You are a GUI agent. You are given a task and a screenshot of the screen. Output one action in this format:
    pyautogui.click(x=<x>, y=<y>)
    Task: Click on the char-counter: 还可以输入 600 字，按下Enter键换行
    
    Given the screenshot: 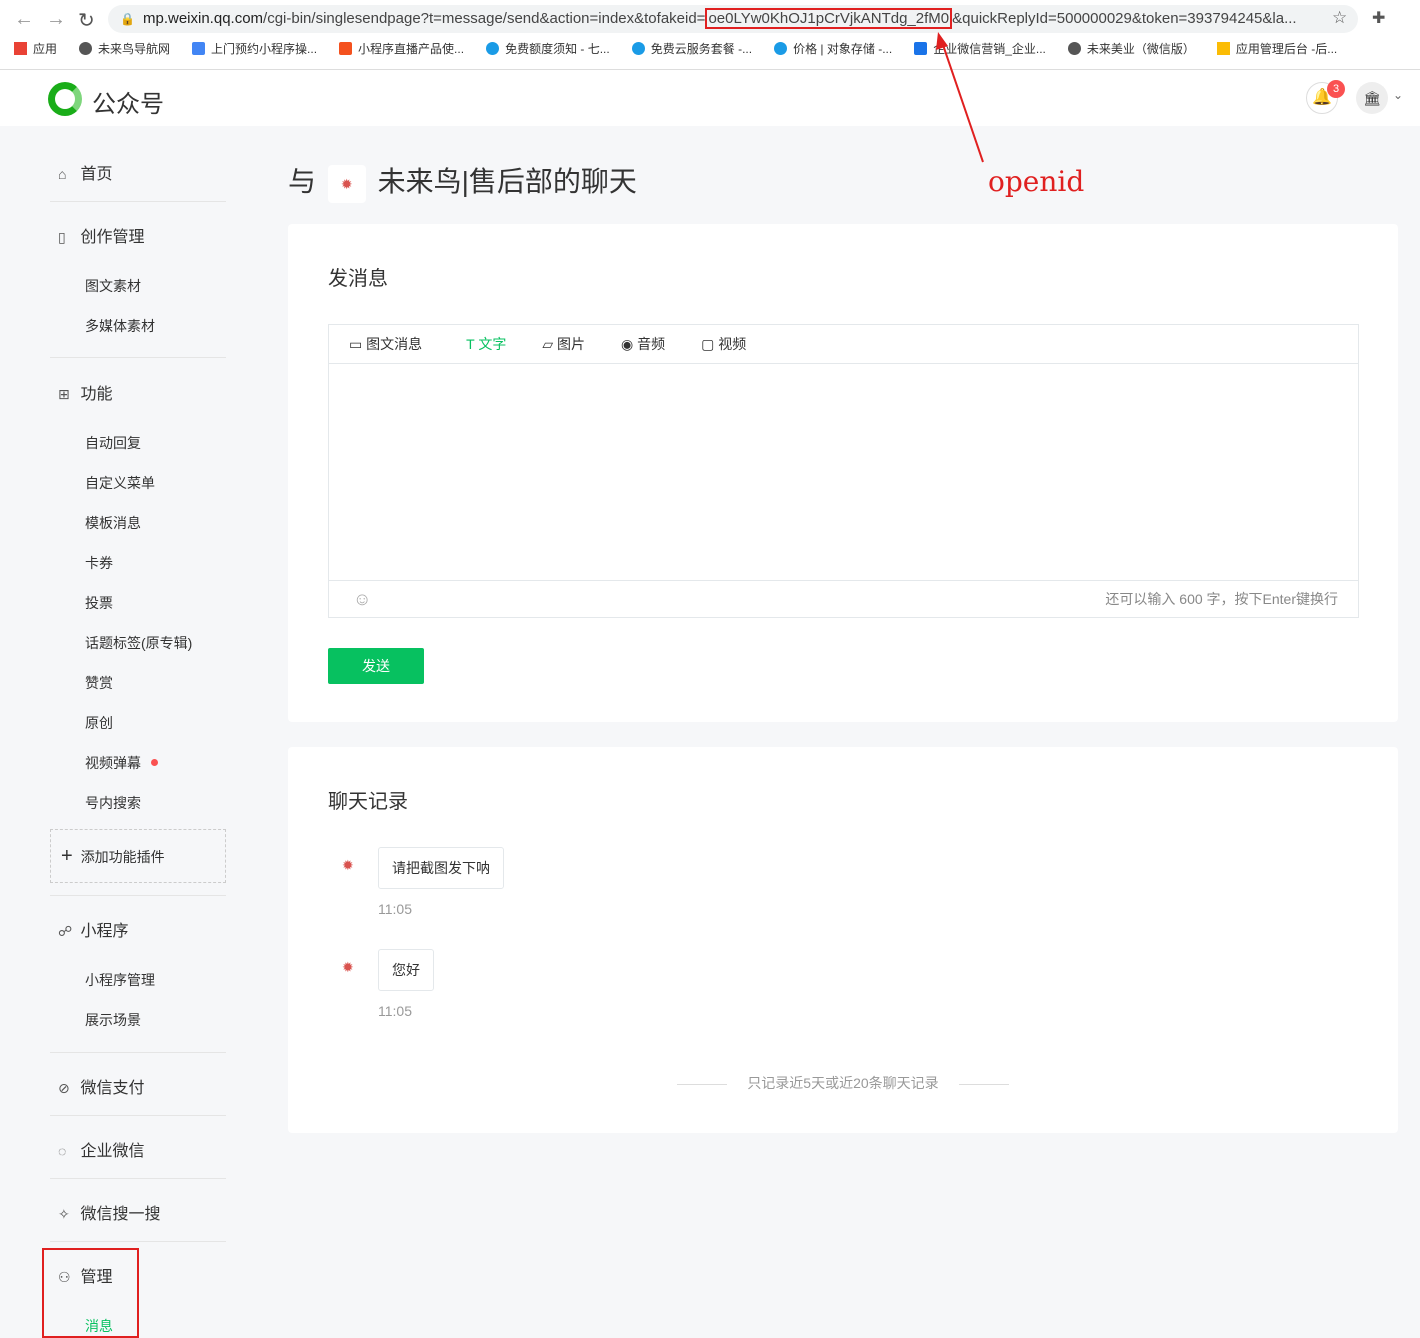 What is the action you would take?
    pyautogui.click(x=1221, y=599)
    